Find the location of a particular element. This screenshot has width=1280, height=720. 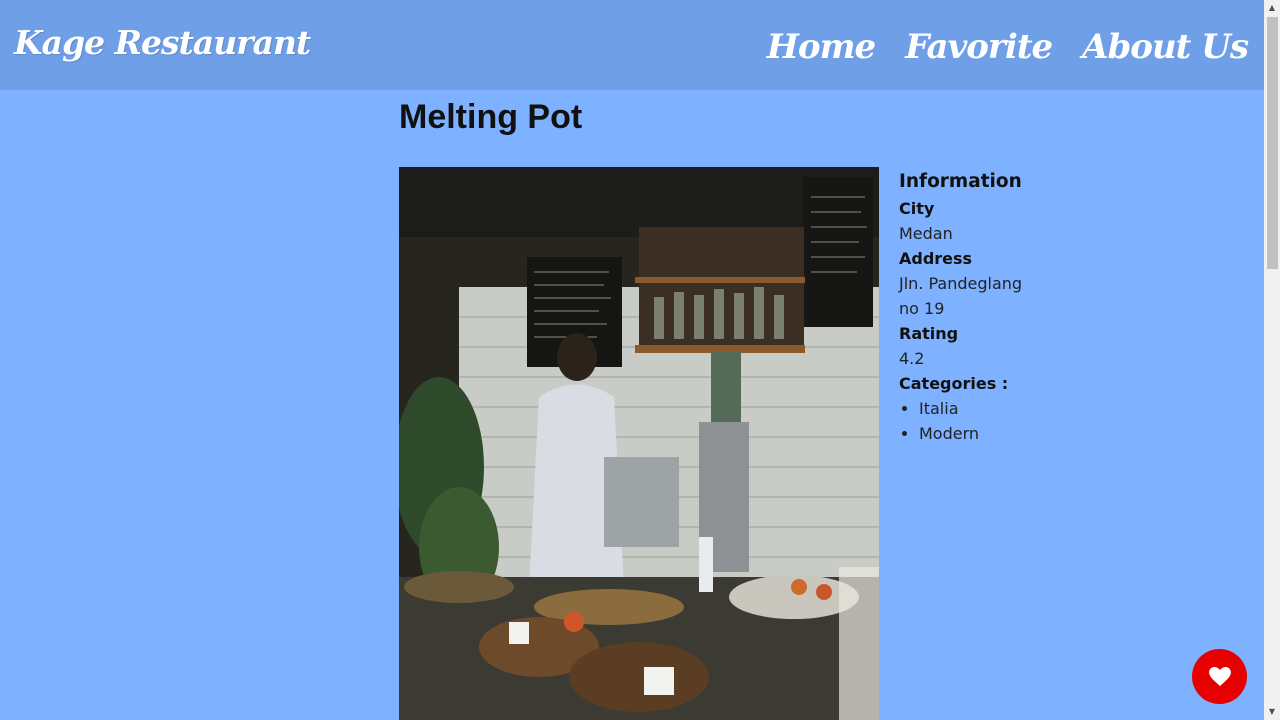

category-item: Modern is located at coordinates (974, 433).